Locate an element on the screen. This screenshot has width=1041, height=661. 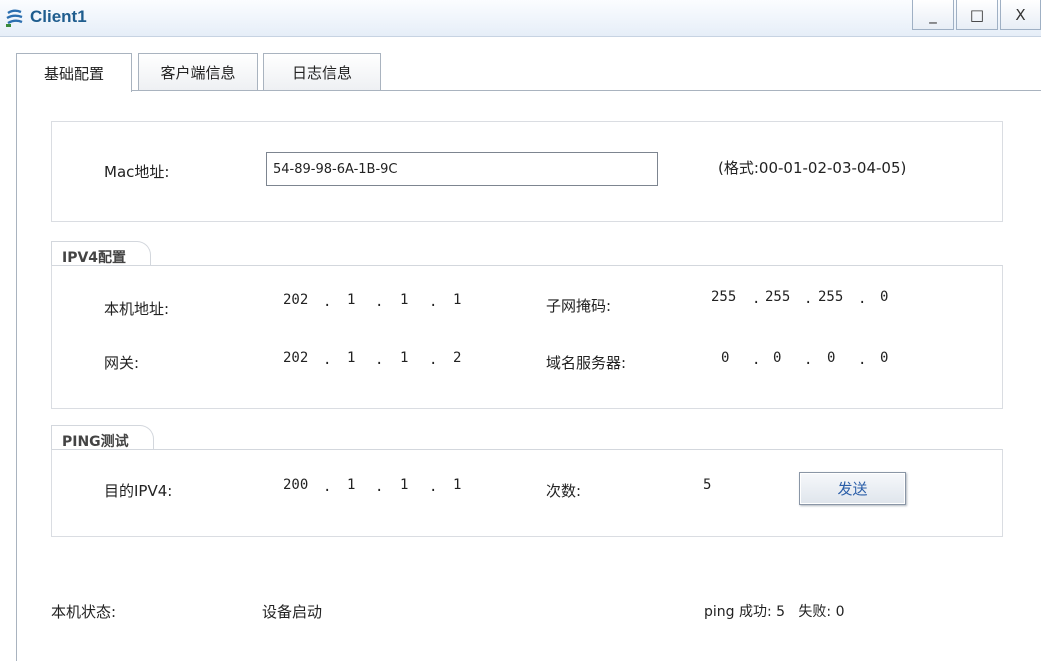
send-button-label: 发送 is located at coordinates (852, 489).